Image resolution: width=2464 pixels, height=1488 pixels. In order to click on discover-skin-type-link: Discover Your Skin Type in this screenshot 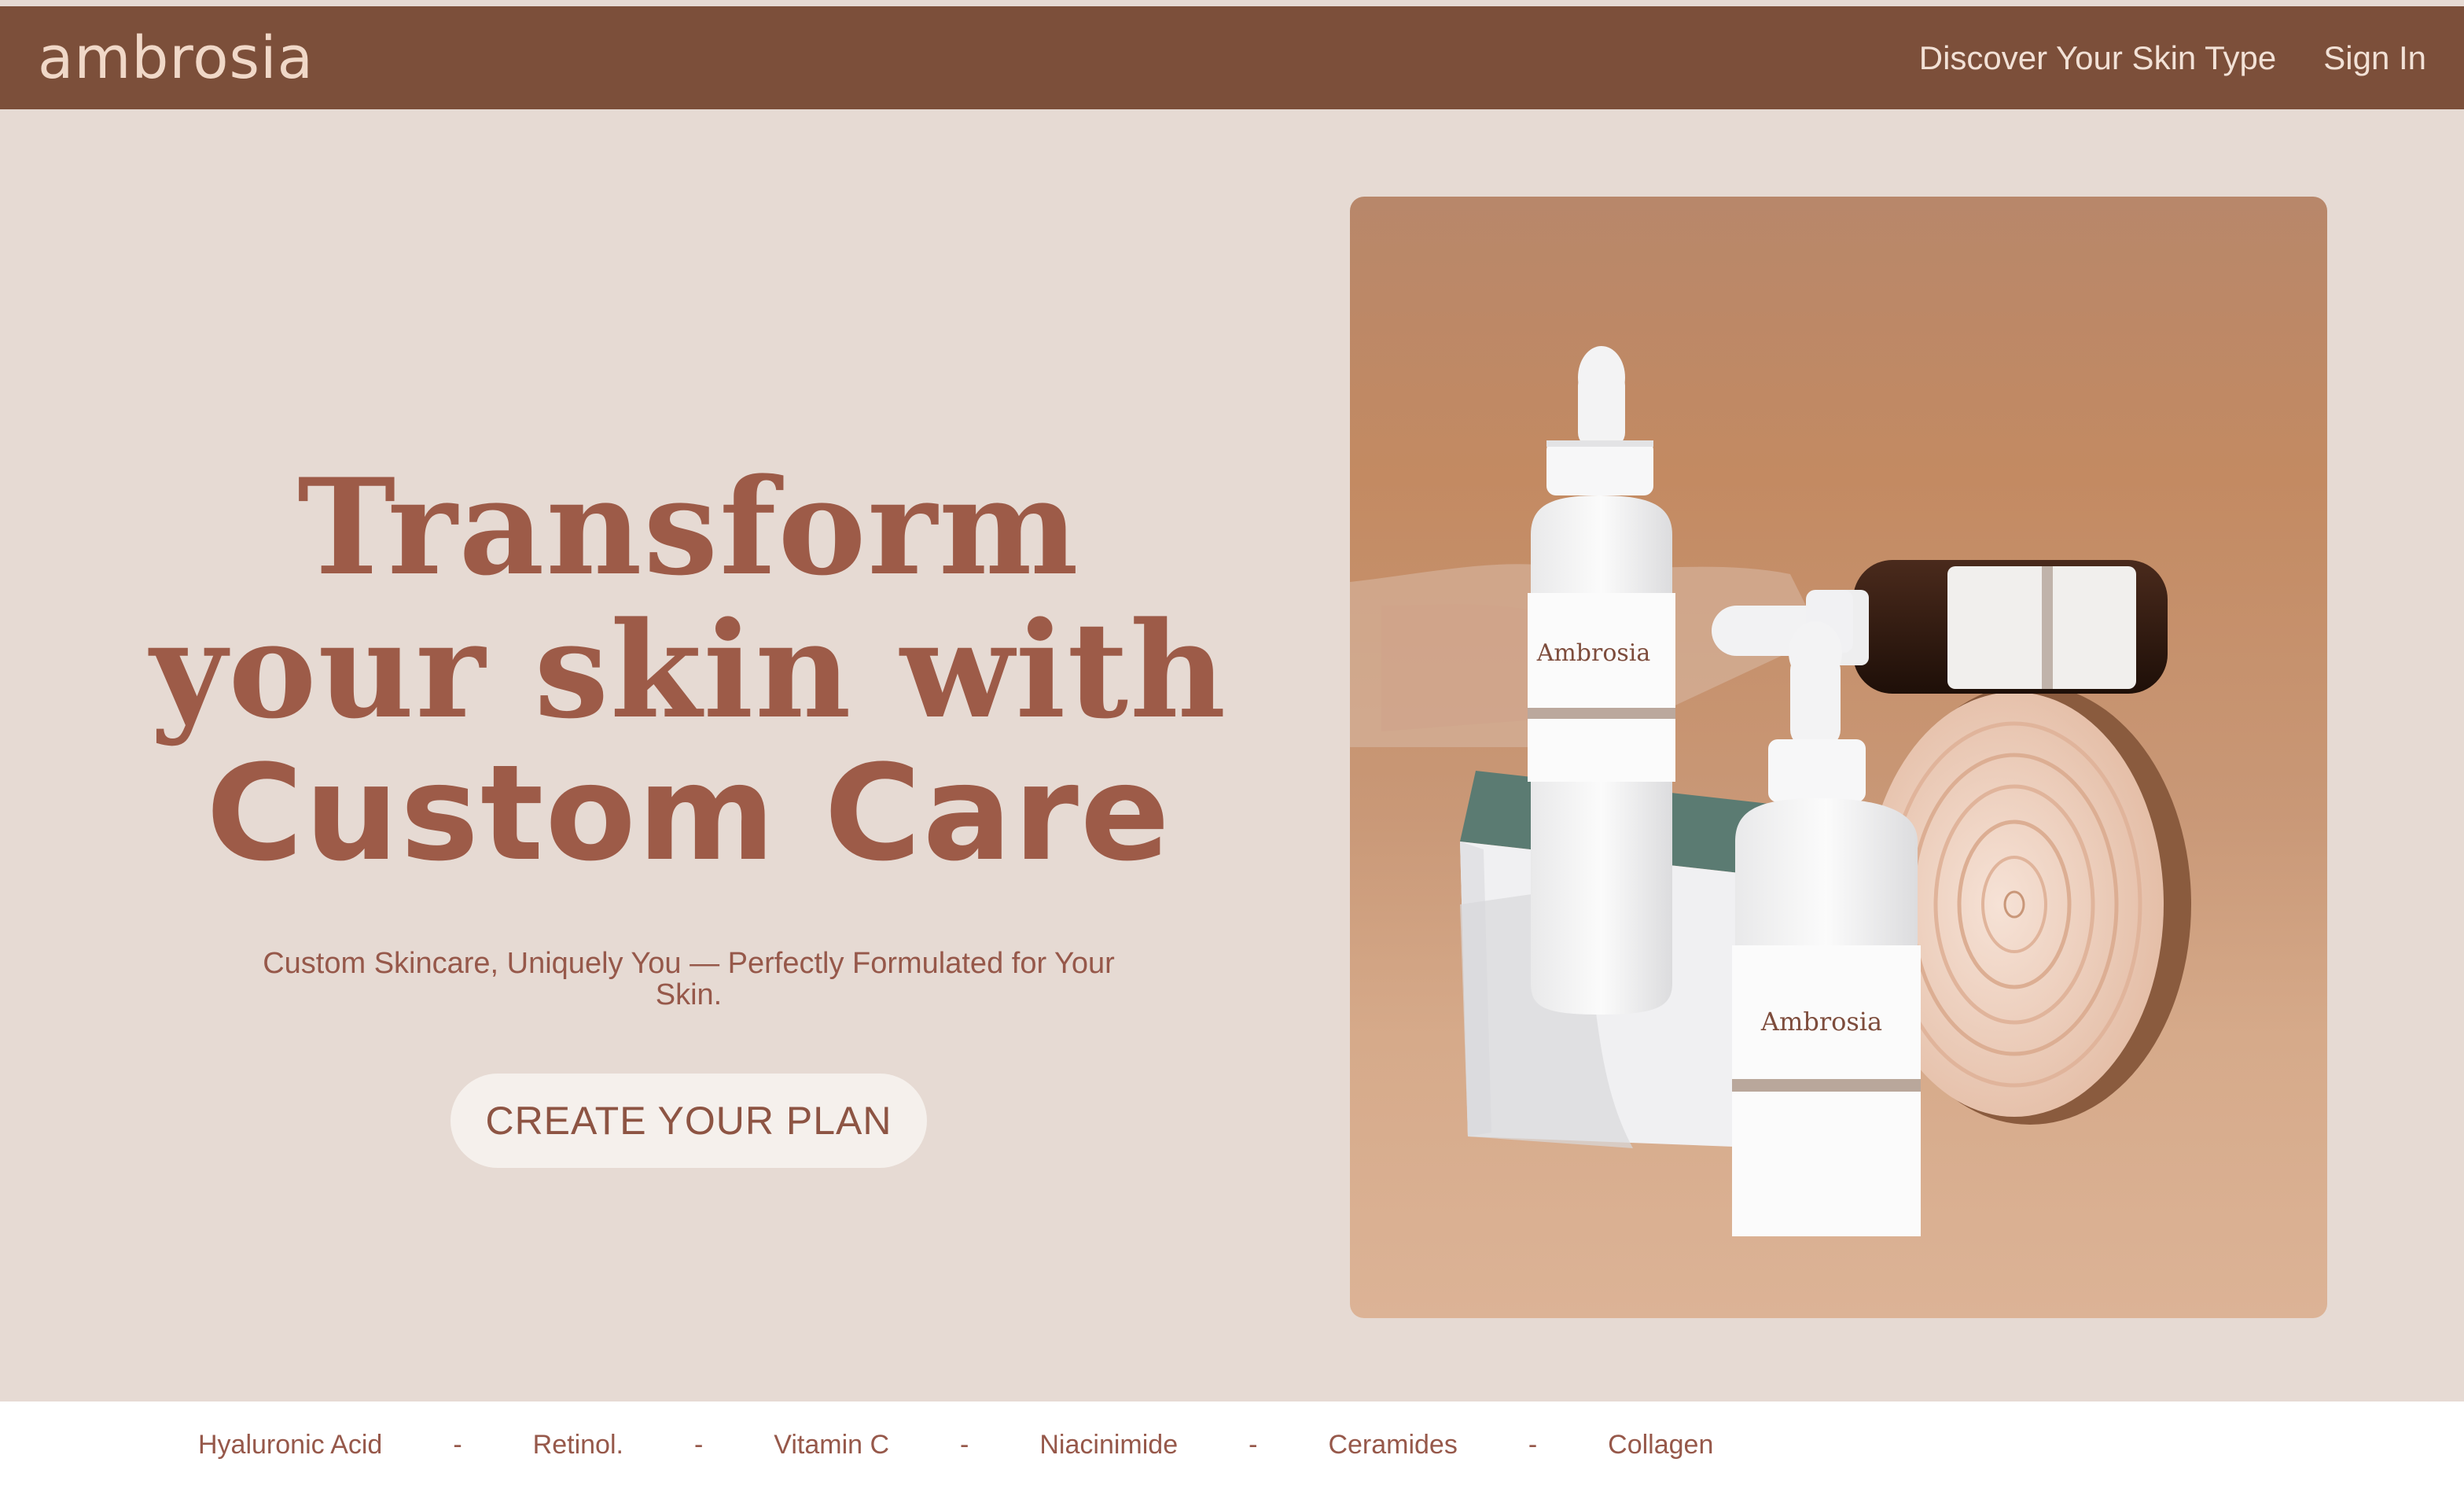, I will do `click(2097, 58)`.